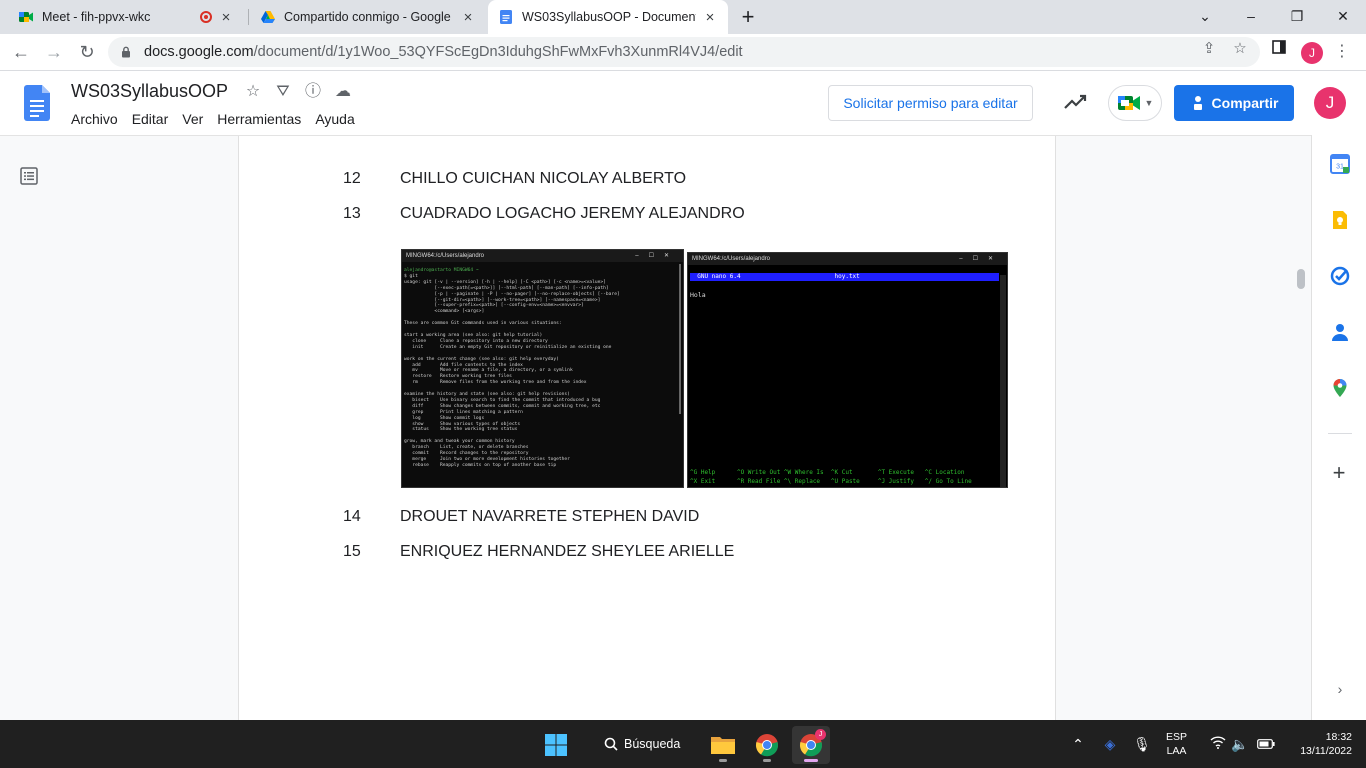 Image resolution: width=1366 pixels, height=768 pixels. I want to click on language-indicator: ESP LAA, so click(1176, 749).